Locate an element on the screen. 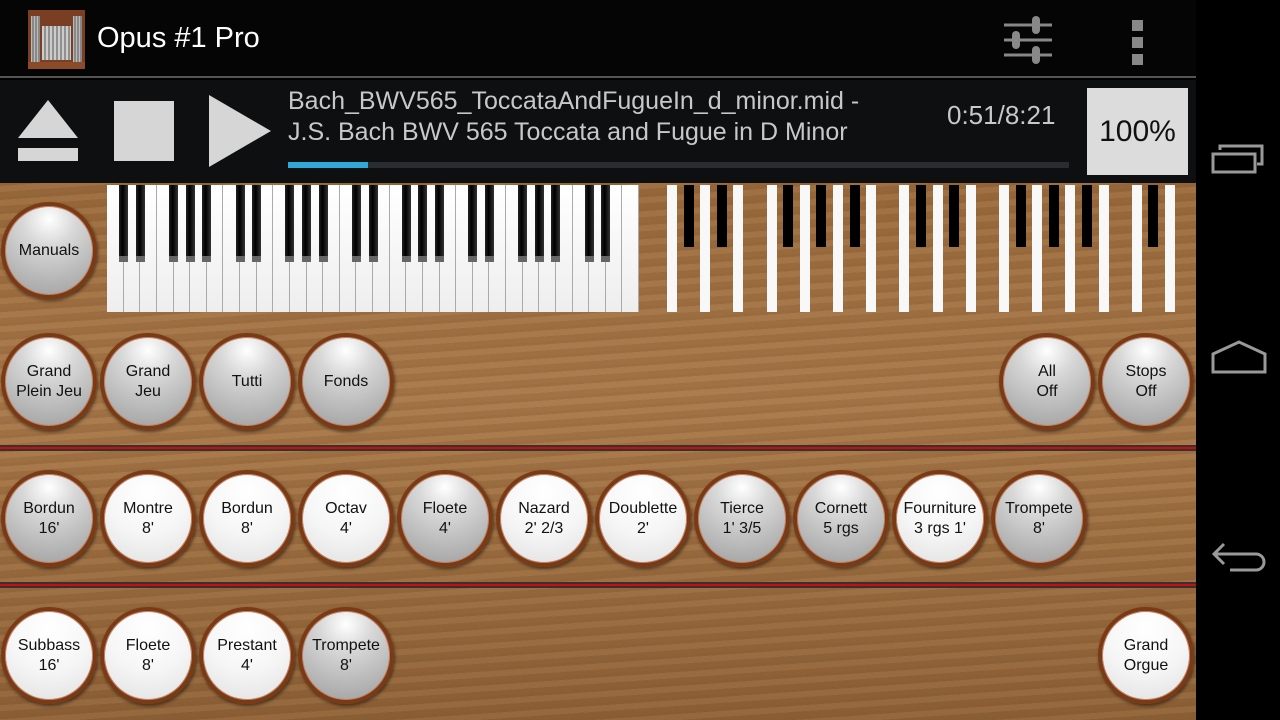  stop-label: Prestant is located at coordinates (247, 645).